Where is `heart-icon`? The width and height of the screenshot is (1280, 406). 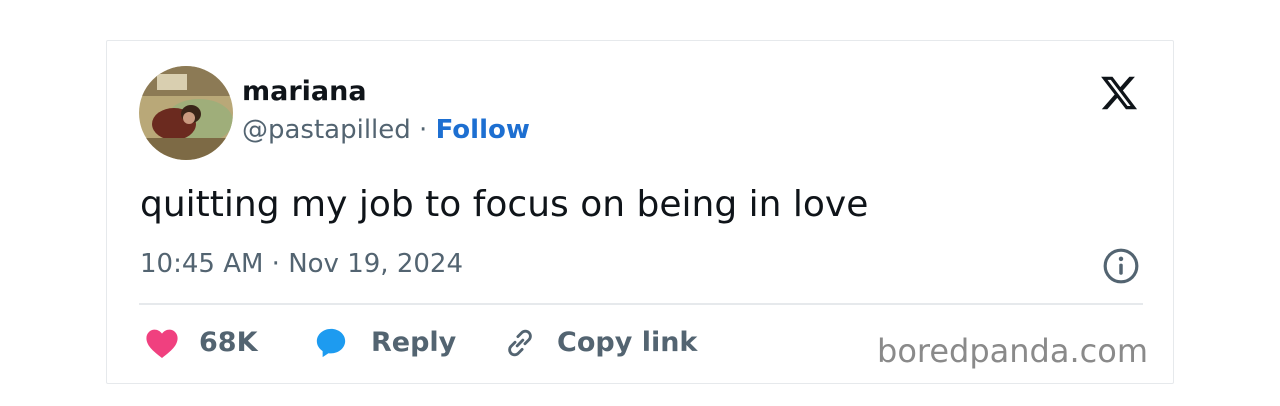
heart-icon is located at coordinates (162, 344).